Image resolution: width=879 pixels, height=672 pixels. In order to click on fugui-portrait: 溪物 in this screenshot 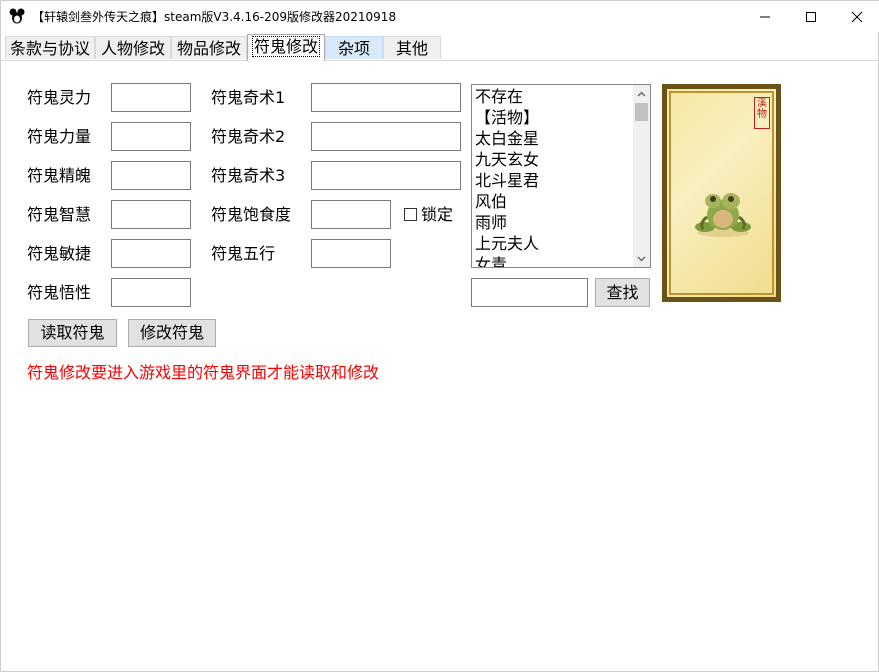, I will do `click(721, 193)`.